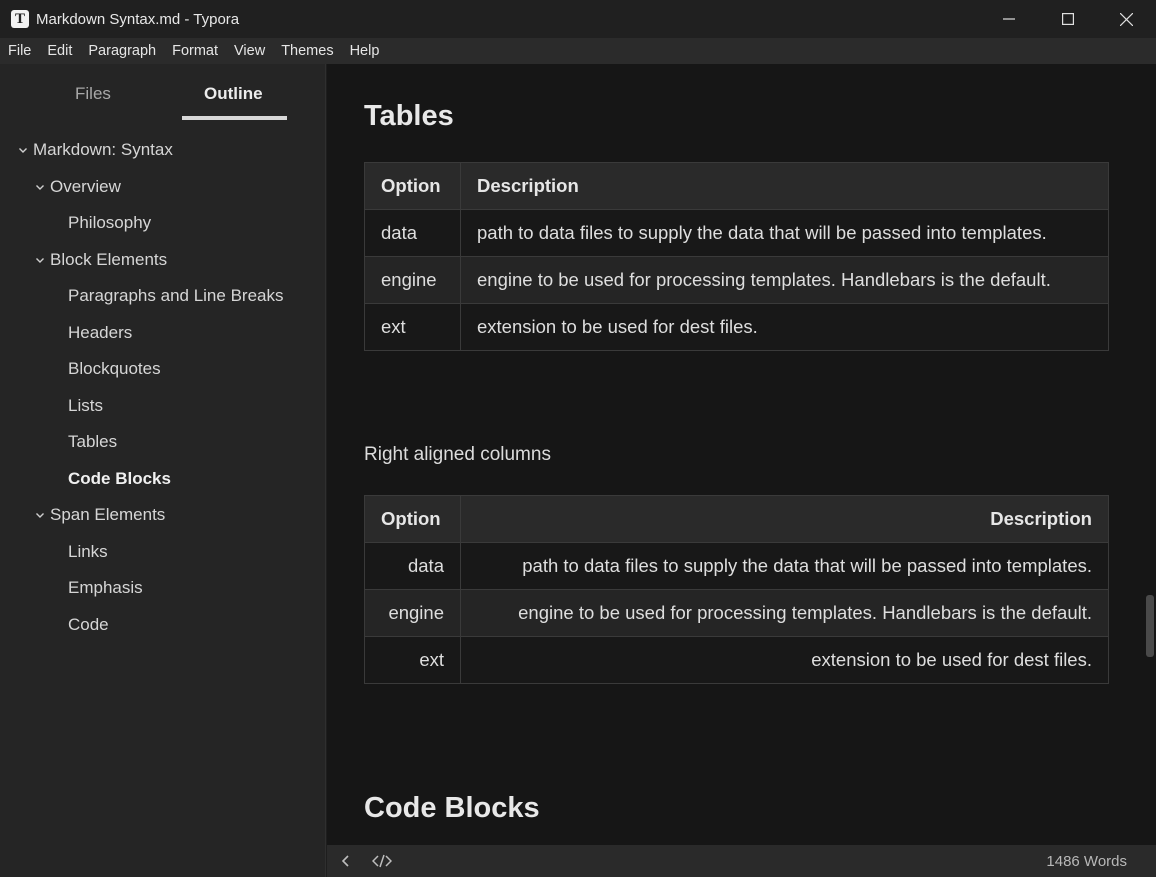  I want to click on title-bar: T Markdown Syntax.md - Typora, so click(578, 19).